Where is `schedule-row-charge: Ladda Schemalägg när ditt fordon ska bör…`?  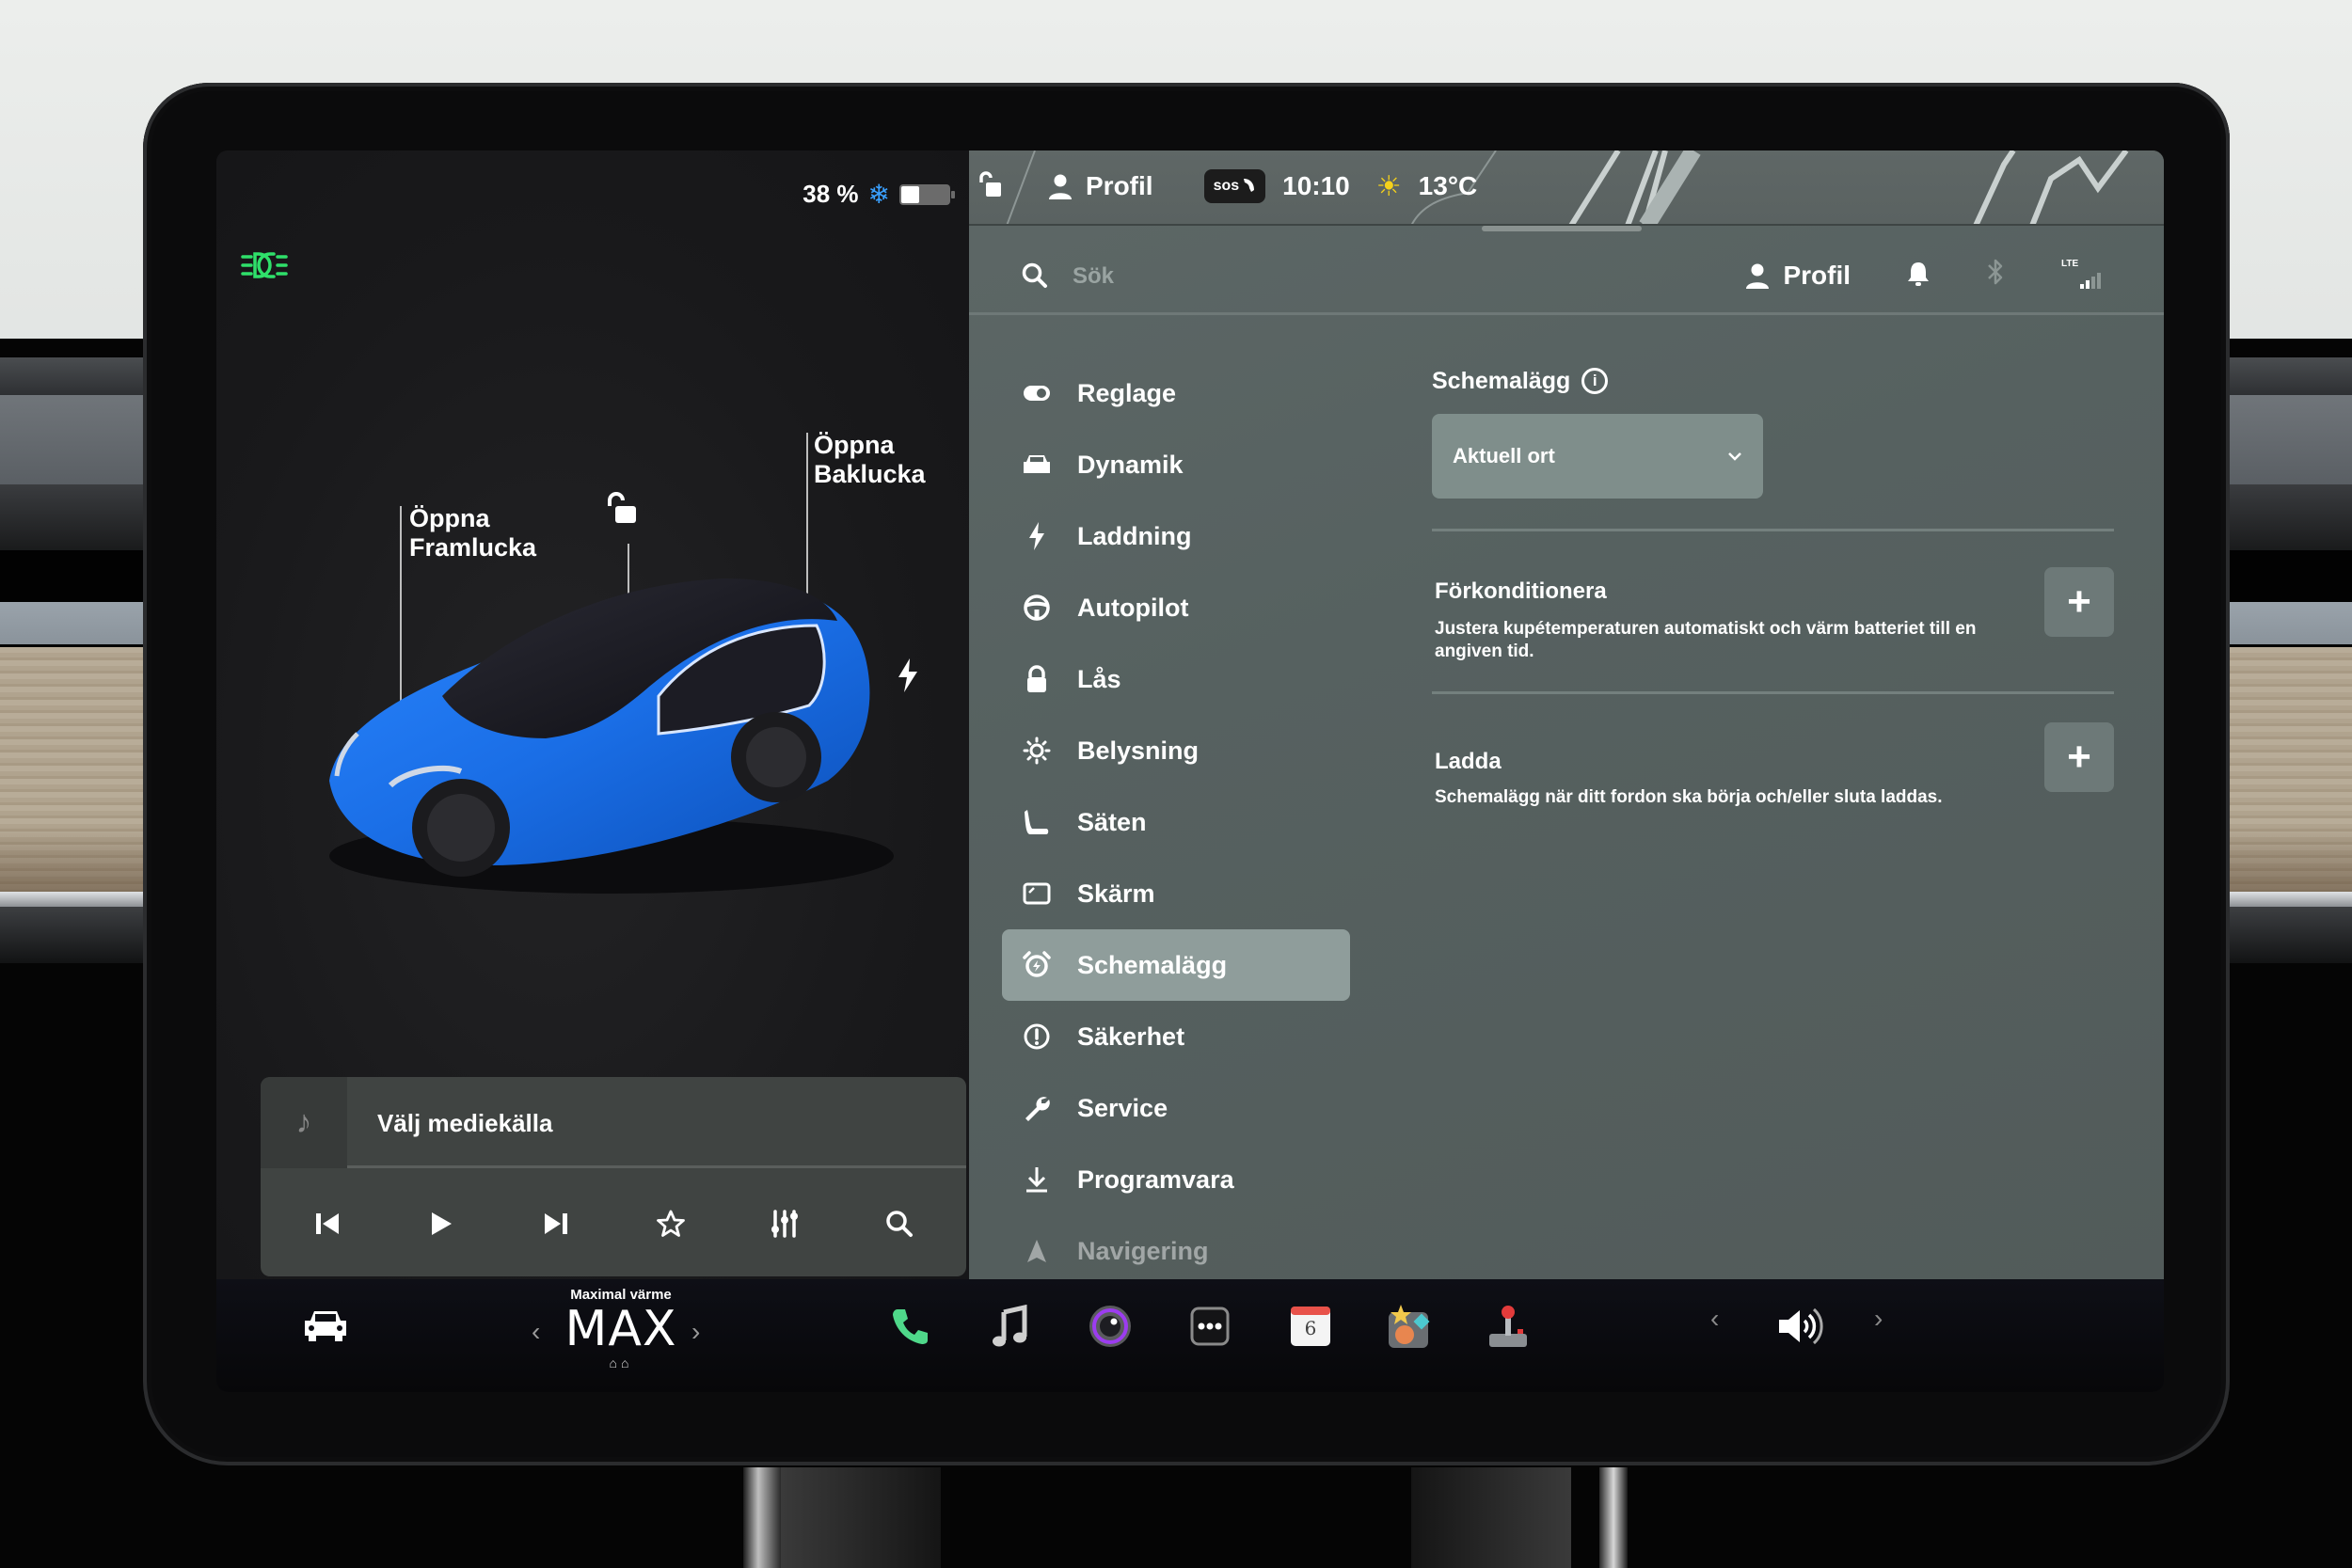 schedule-row-charge: Ladda Schemalägg när ditt fordon ska bör… is located at coordinates (1773, 774).